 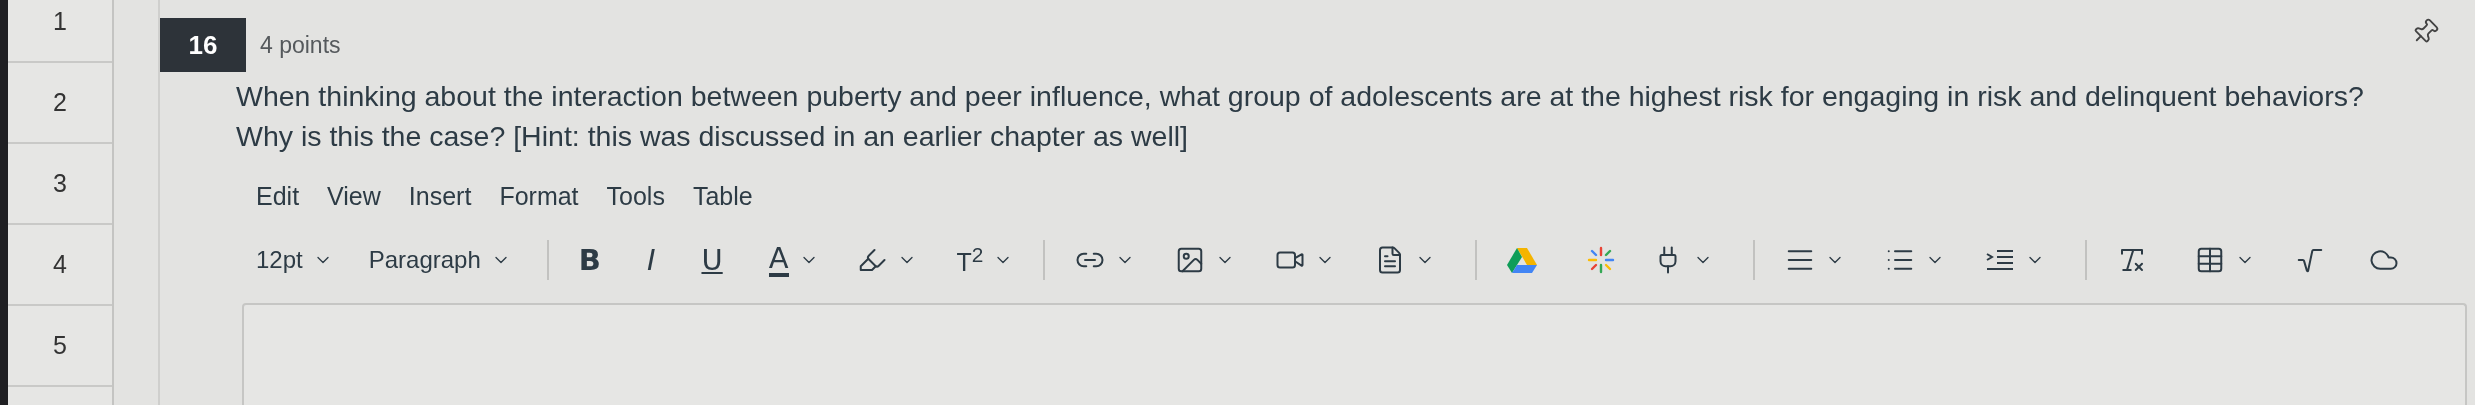 I want to click on line-number: 5, so click(x=60, y=346).